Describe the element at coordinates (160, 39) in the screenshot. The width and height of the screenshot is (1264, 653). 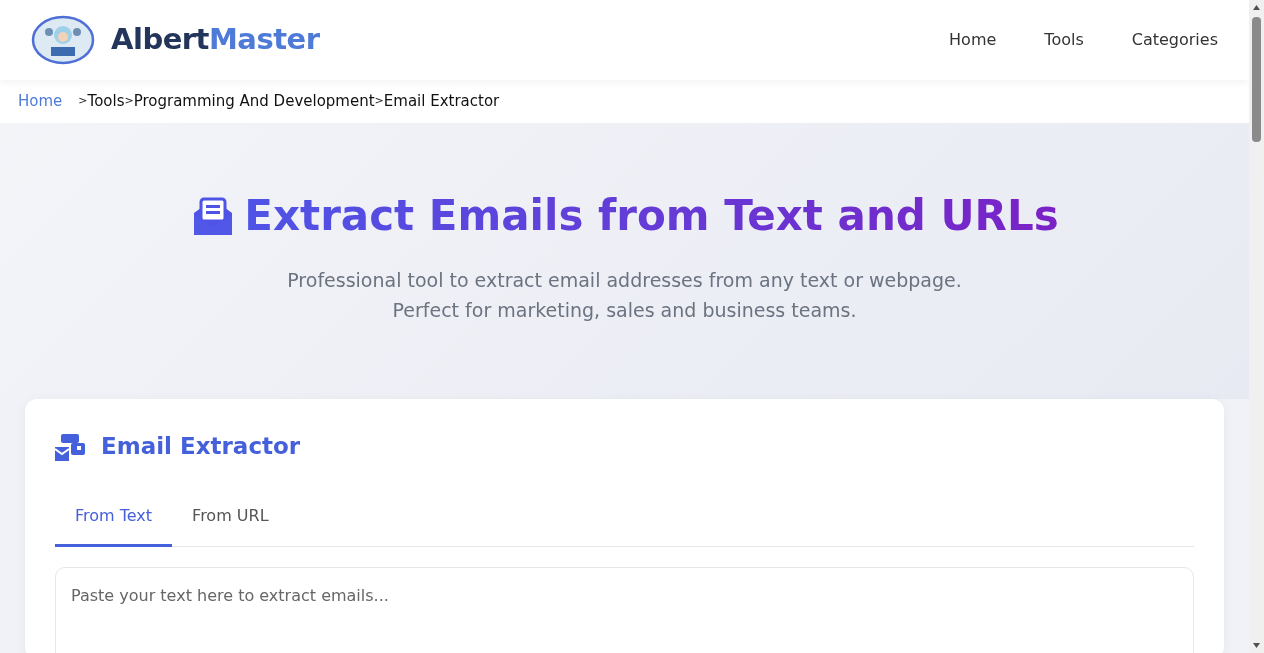
I see `logo-text: Albert` at that location.